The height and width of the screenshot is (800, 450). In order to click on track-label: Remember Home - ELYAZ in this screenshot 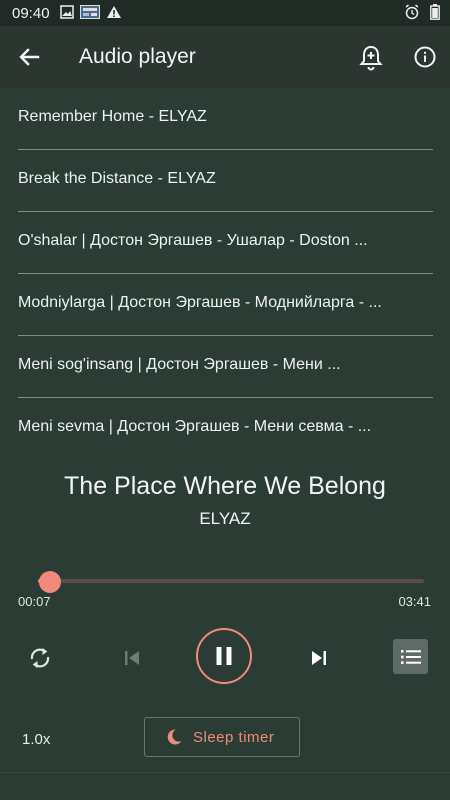, I will do `click(112, 116)`.